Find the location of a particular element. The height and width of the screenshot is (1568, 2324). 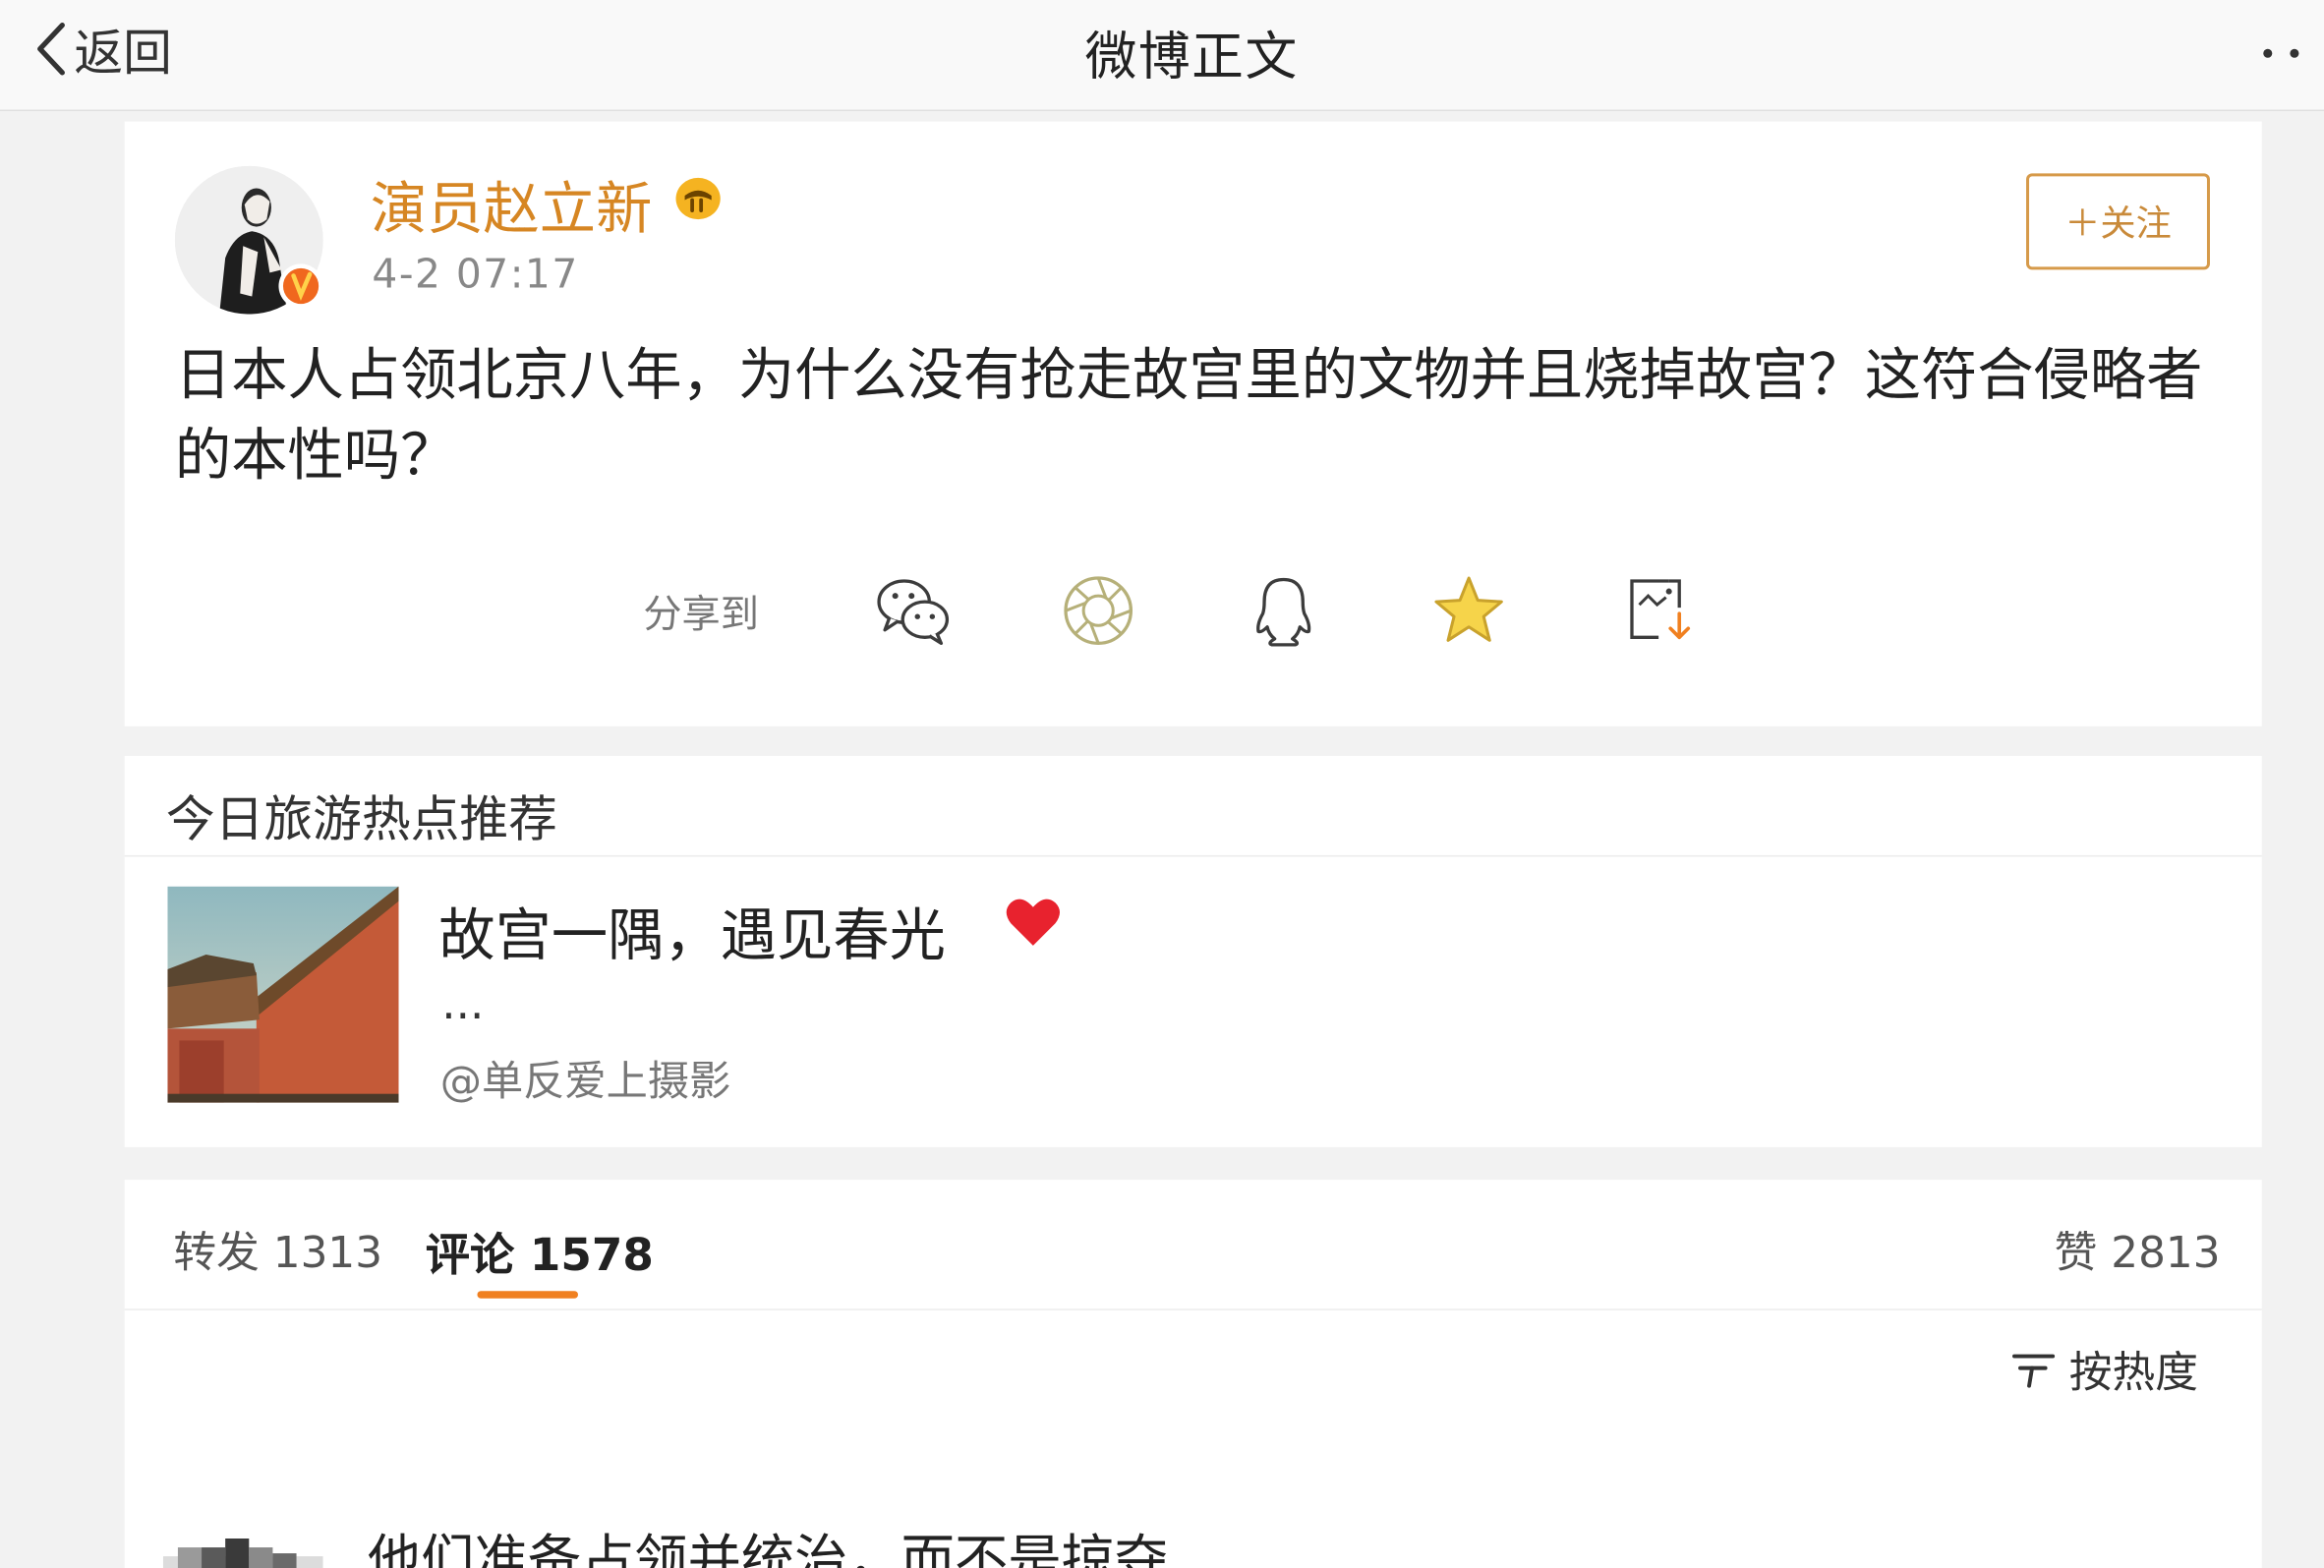

page-title: 微博正文 is located at coordinates (1191, 57).